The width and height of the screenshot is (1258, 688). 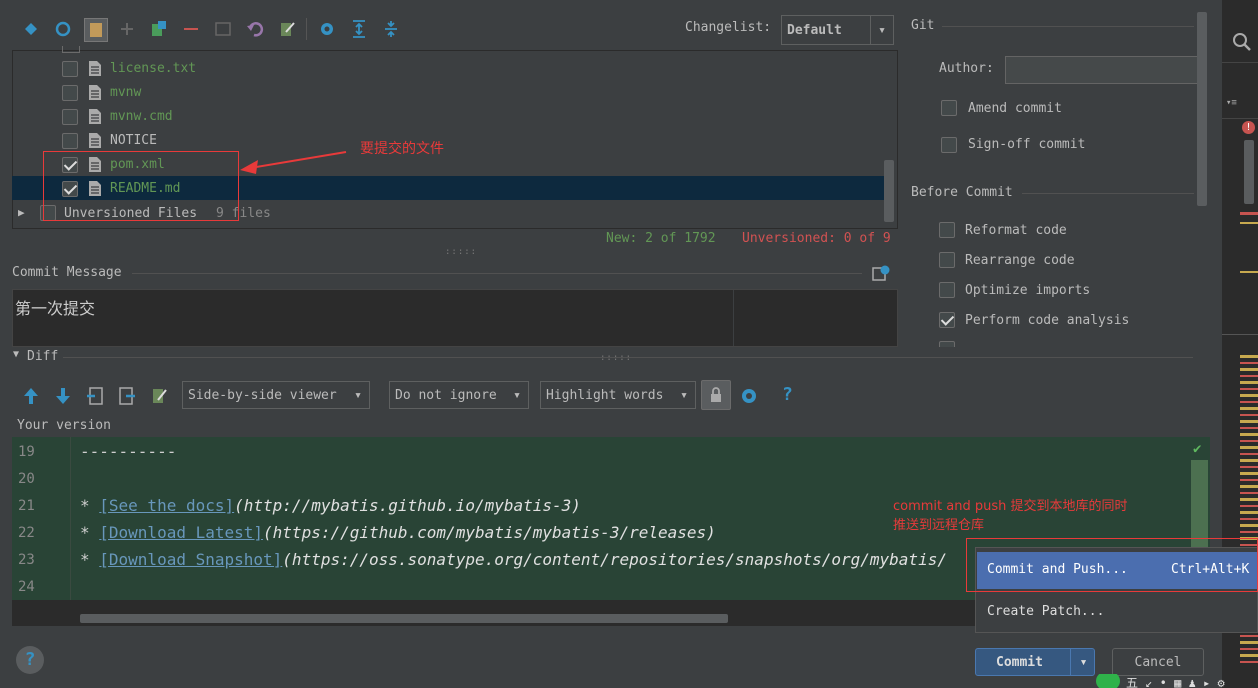 What do you see at coordinates (67, 272) in the screenshot?
I see `commit-message-label: Commit Message` at bounding box center [67, 272].